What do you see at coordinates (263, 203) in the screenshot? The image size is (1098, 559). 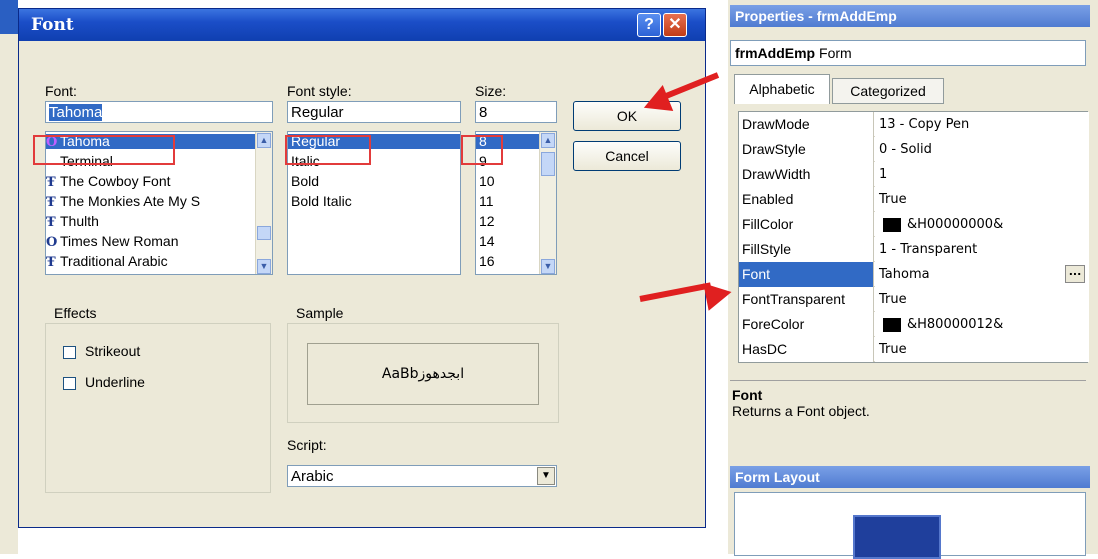 I see `font-list-scrollbar: ▲ ▼` at bounding box center [263, 203].